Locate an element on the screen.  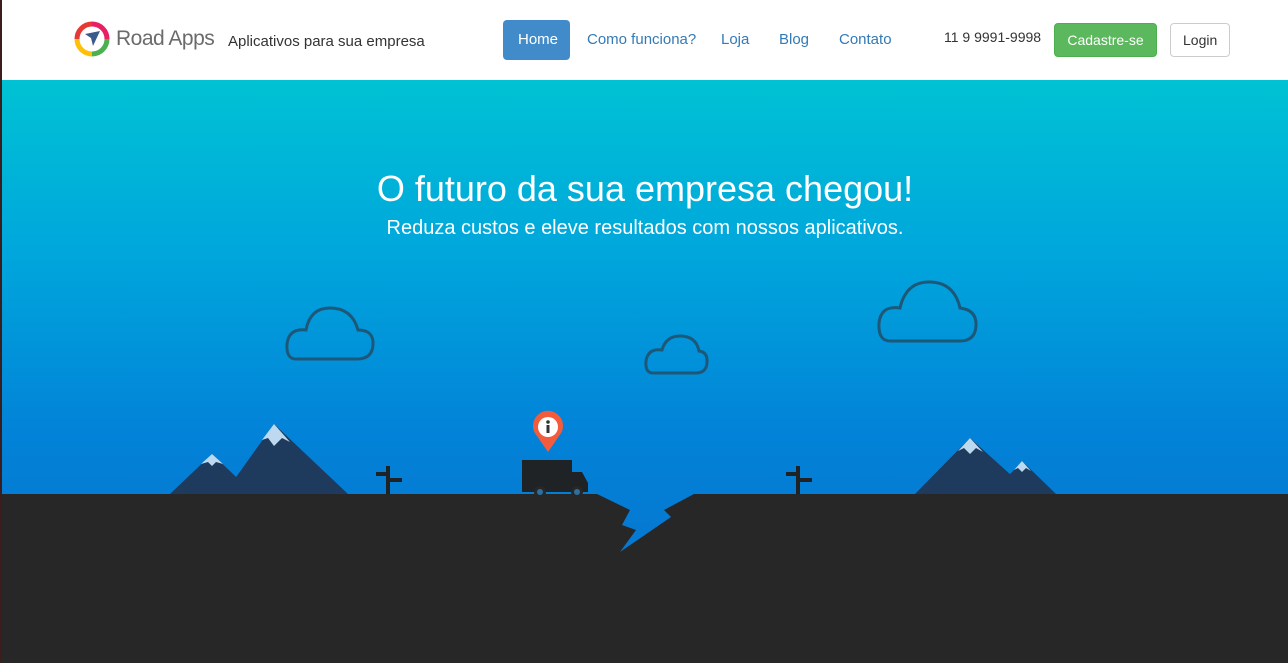
mountain-right is located at coordinates (985, 466).